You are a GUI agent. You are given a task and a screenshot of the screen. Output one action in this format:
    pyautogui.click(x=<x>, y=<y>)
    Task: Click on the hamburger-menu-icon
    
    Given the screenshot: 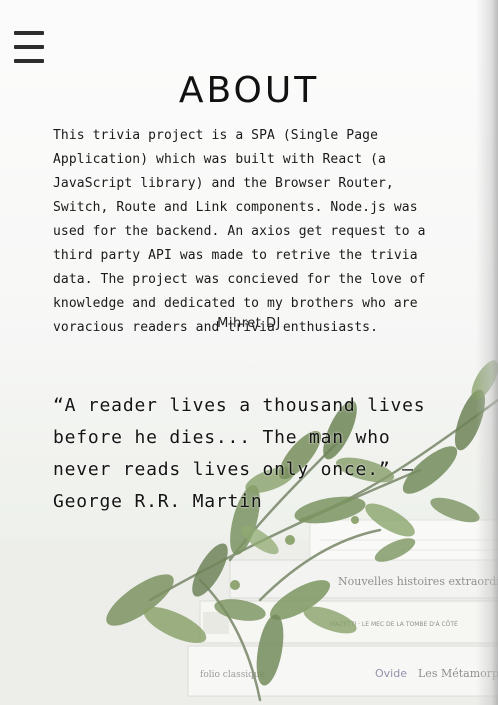 What is the action you would take?
    pyautogui.click(x=29, y=48)
    